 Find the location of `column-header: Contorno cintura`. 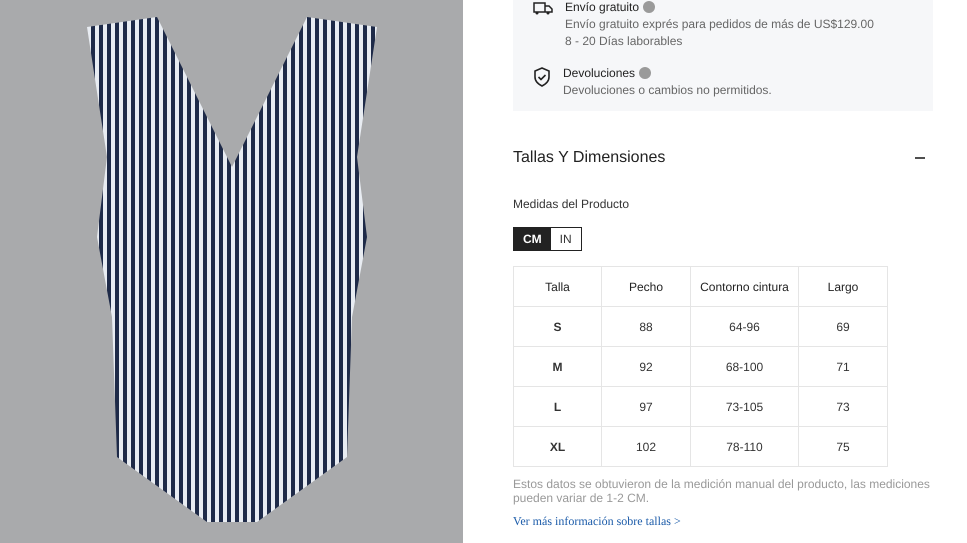

column-header: Contorno cintura is located at coordinates (744, 286).